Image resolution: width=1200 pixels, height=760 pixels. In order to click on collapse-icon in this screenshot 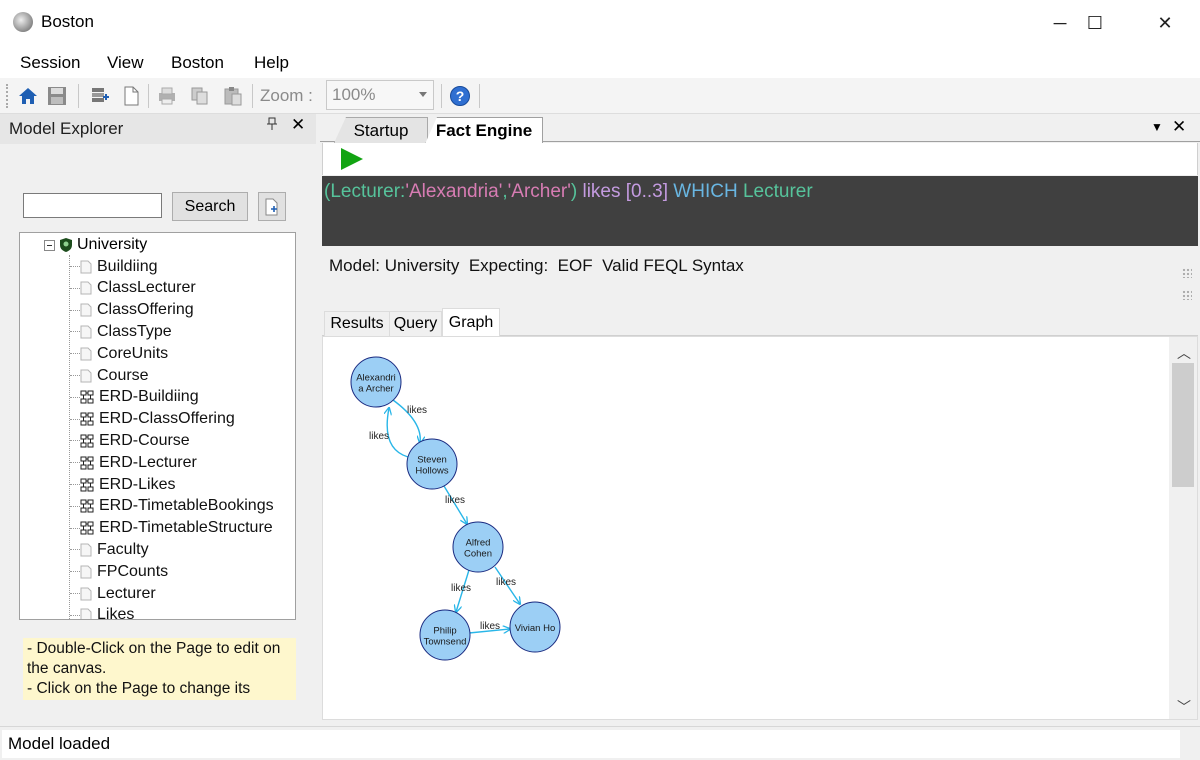, I will do `click(49, 245)`.